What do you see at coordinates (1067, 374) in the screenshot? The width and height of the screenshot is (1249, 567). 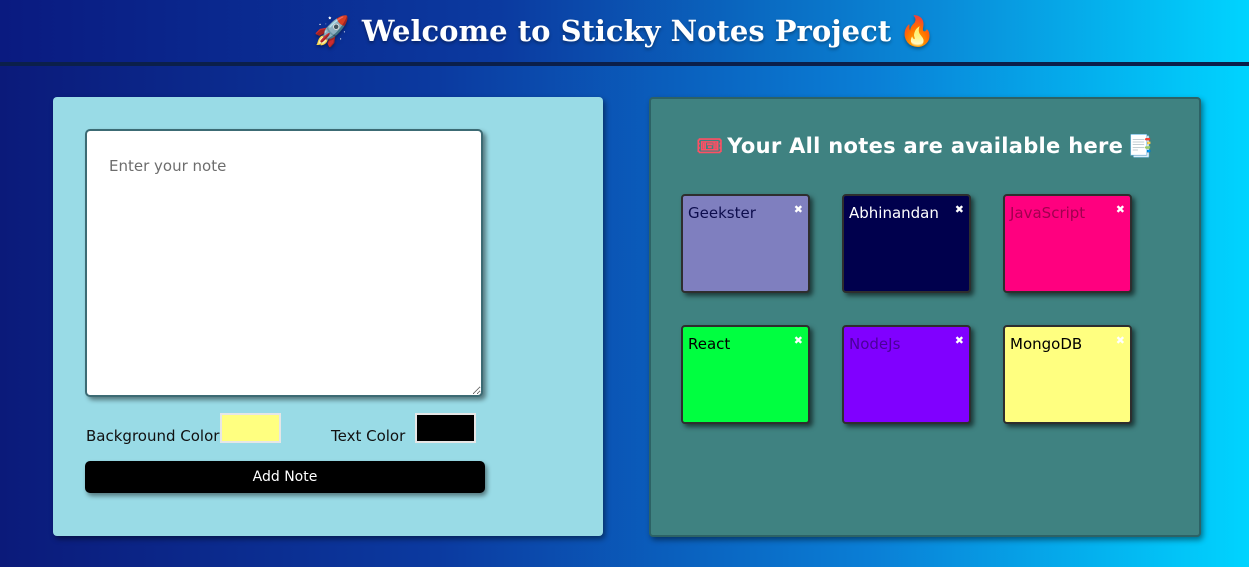 I see `note-card: MongoDB ✖` at bounding box center [1067, 374].